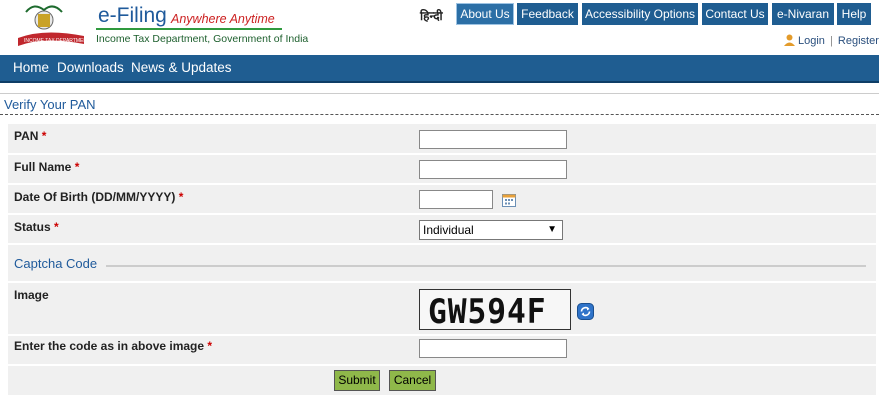 The image size is (879, 405). What do you see at coordinates (493, 169) in the screenshot?
I see `full-name-input` at bounding box center [493, 169].